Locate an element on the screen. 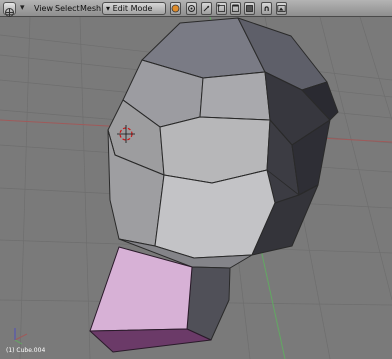  magnet-icon: ∩ is located at coordinates (266, 8).